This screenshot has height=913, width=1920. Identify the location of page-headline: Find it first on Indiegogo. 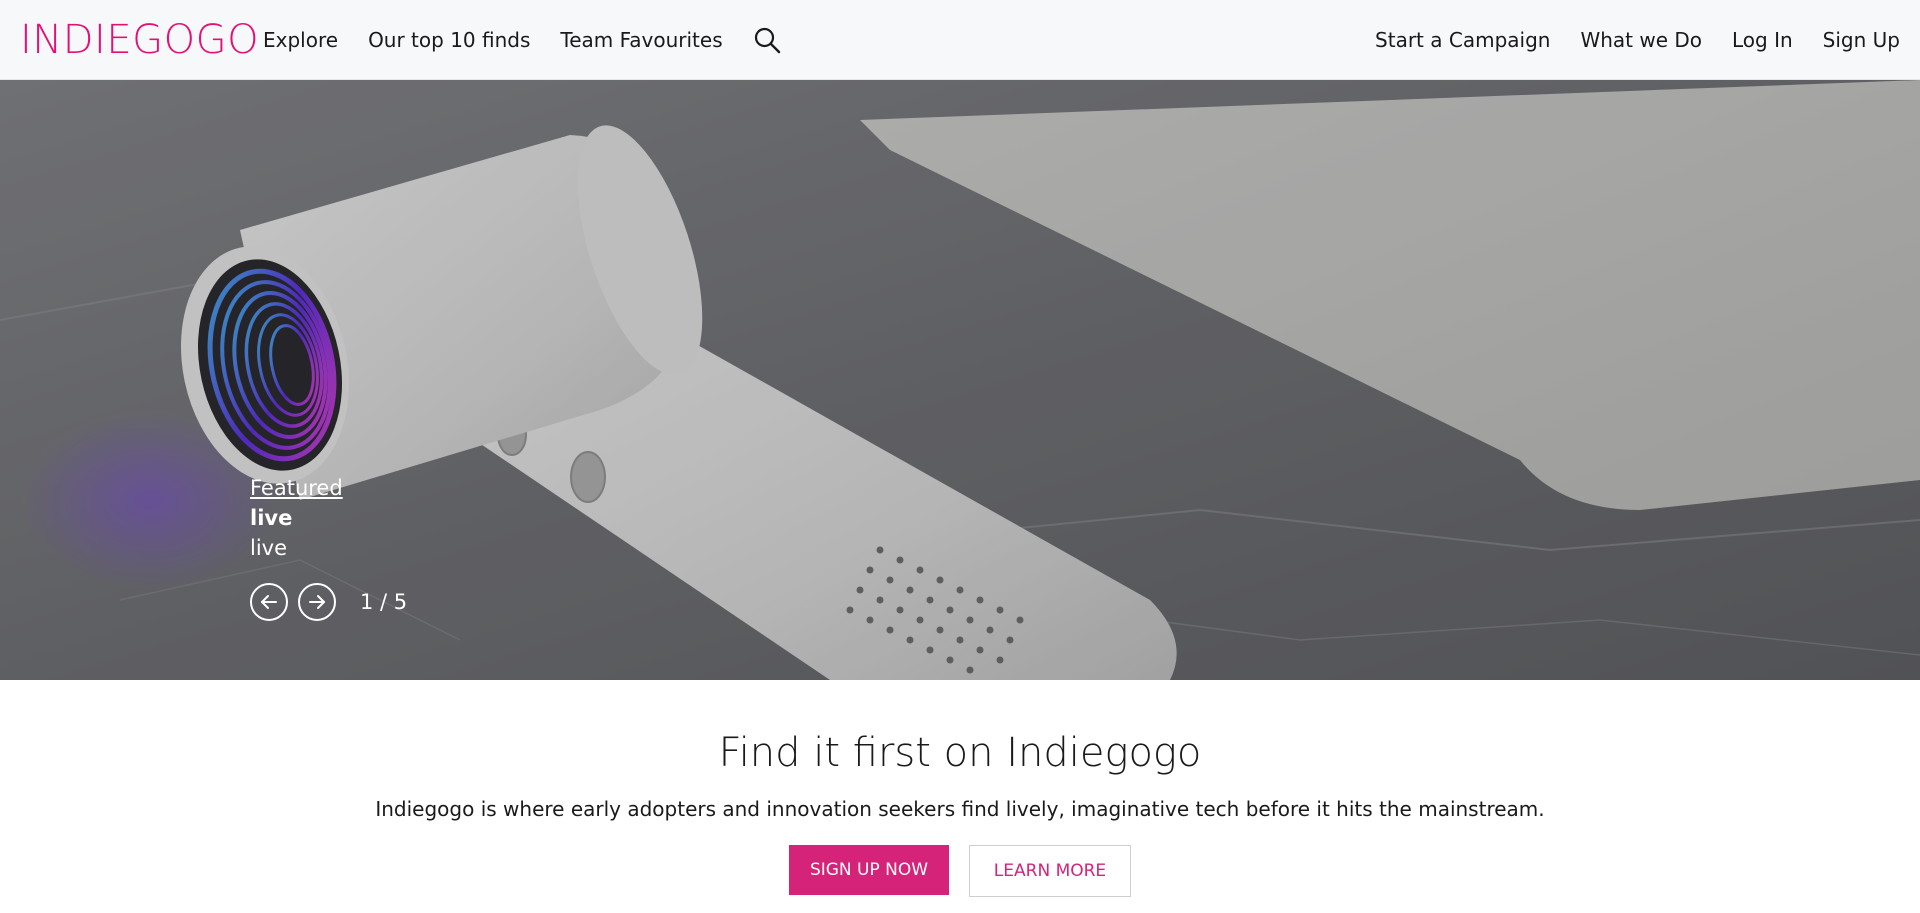
(960, 753).